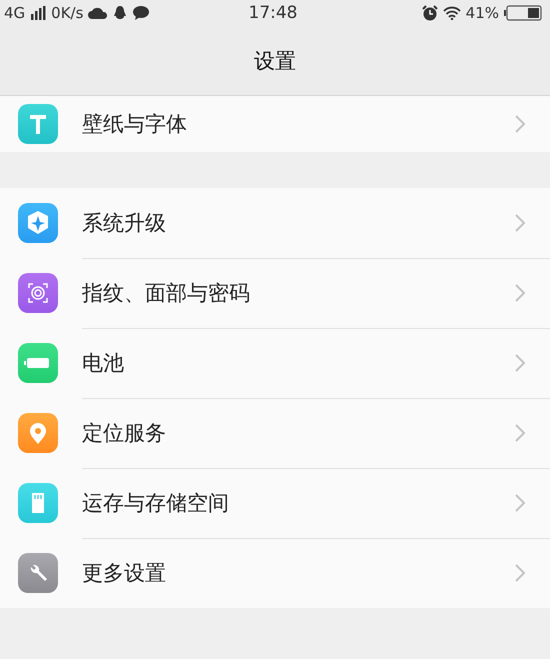 The image size is (550, 659). I want to click on item-label: 壁纸与字体, so click(135, 124).